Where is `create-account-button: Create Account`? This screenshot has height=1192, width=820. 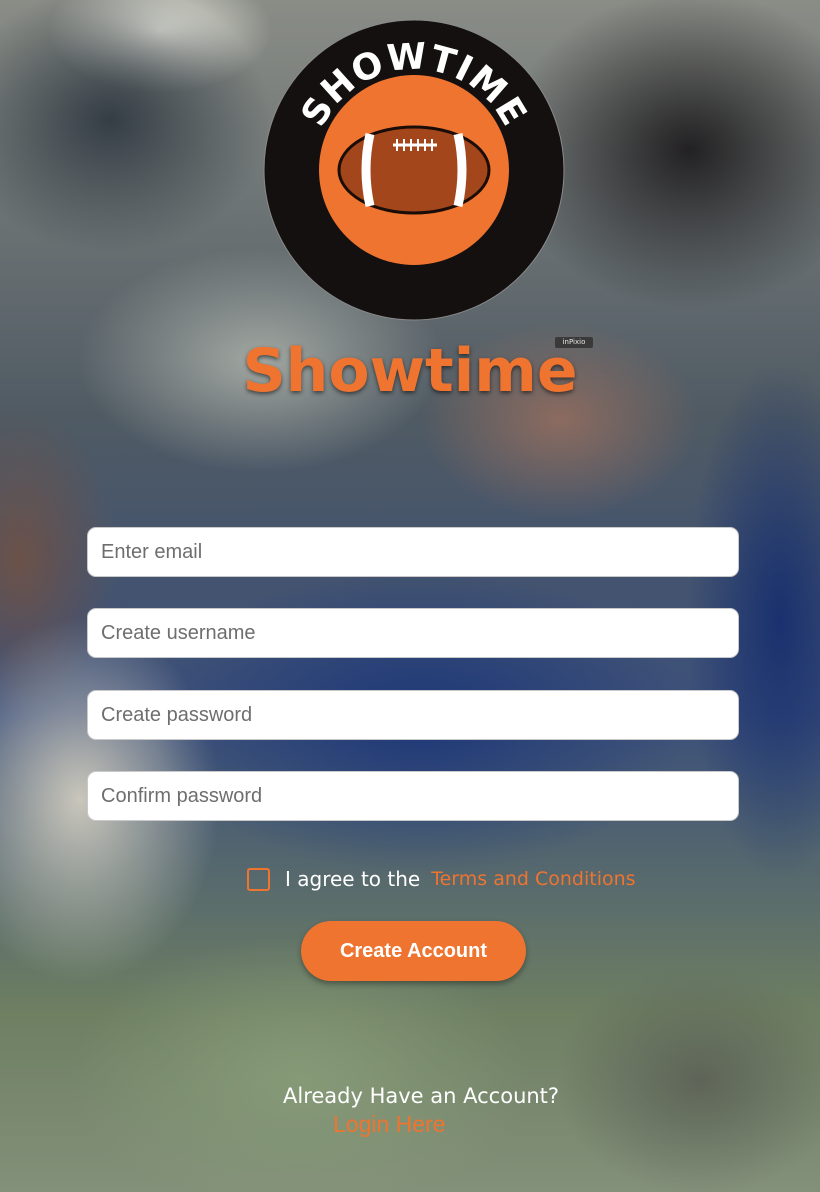 create-account-button: Create Account is located at coordinates (413, 951).